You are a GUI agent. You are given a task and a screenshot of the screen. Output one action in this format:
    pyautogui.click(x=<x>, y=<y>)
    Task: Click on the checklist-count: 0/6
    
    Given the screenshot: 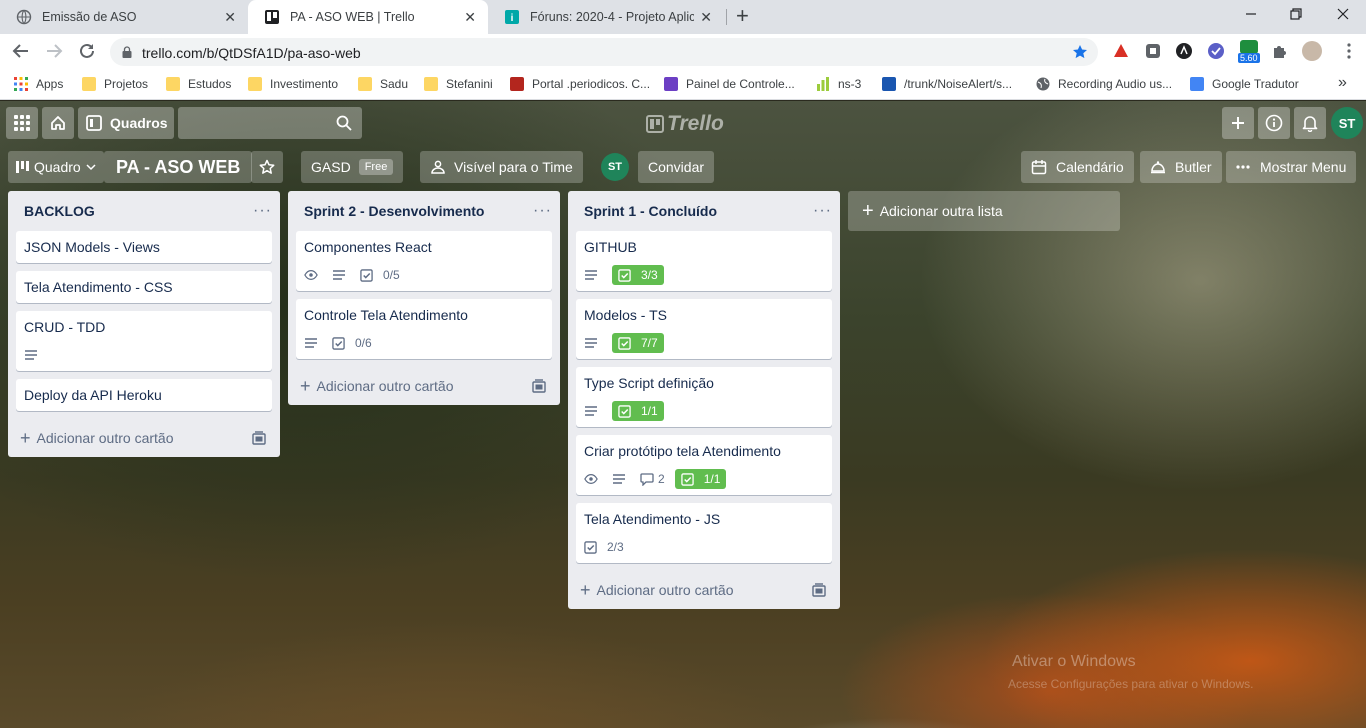 What is the action you would take?
    pyautogui.click(x=363, y=343)
    